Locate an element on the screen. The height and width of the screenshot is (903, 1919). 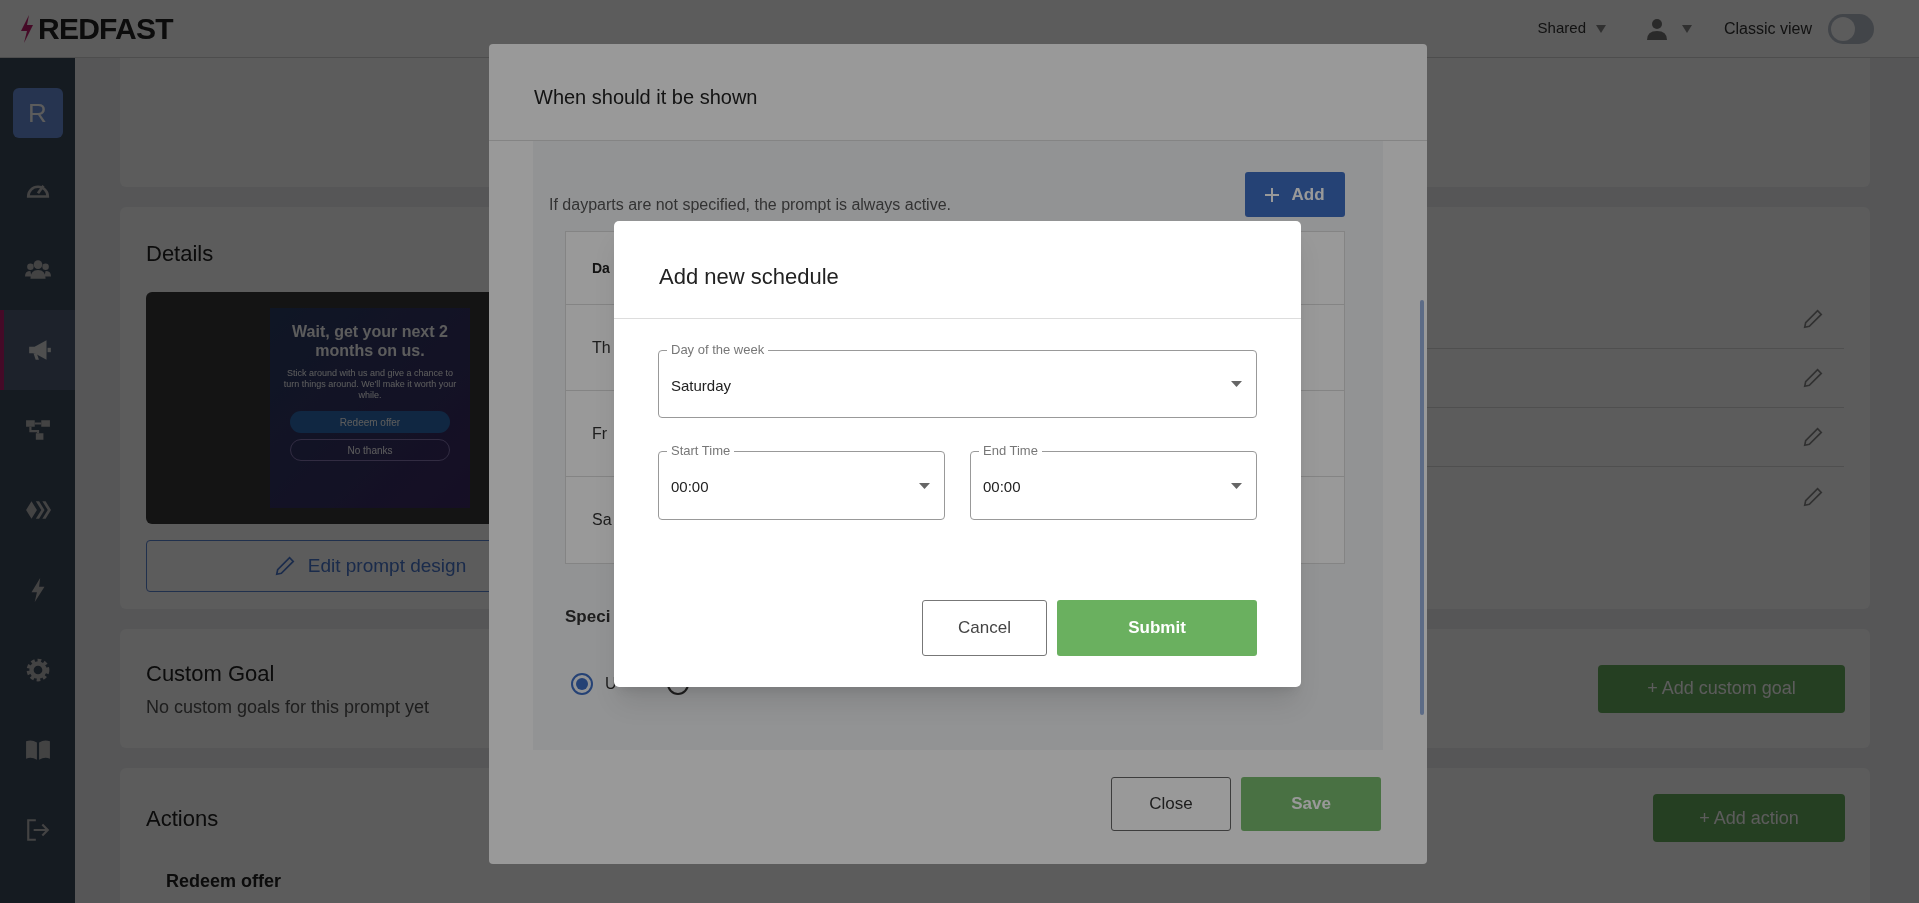
save-button: Save is located at coordinates (1311, 804).